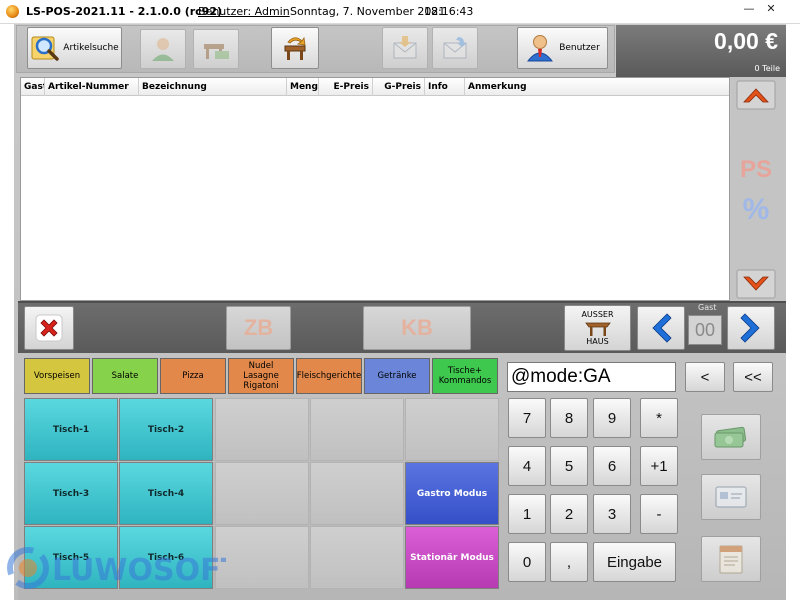 The image size is (800, 600). I want to click on current-date: Sonntag, 7. November 2021, so click(368, 11).